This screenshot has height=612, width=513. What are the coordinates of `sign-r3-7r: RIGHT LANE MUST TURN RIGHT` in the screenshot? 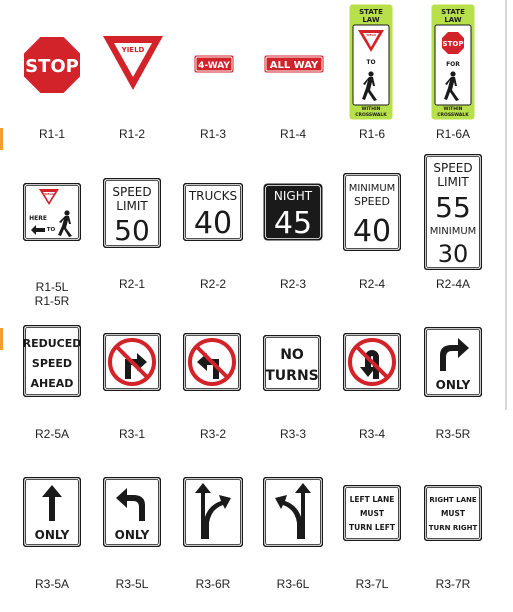 It's located at (453, 513).